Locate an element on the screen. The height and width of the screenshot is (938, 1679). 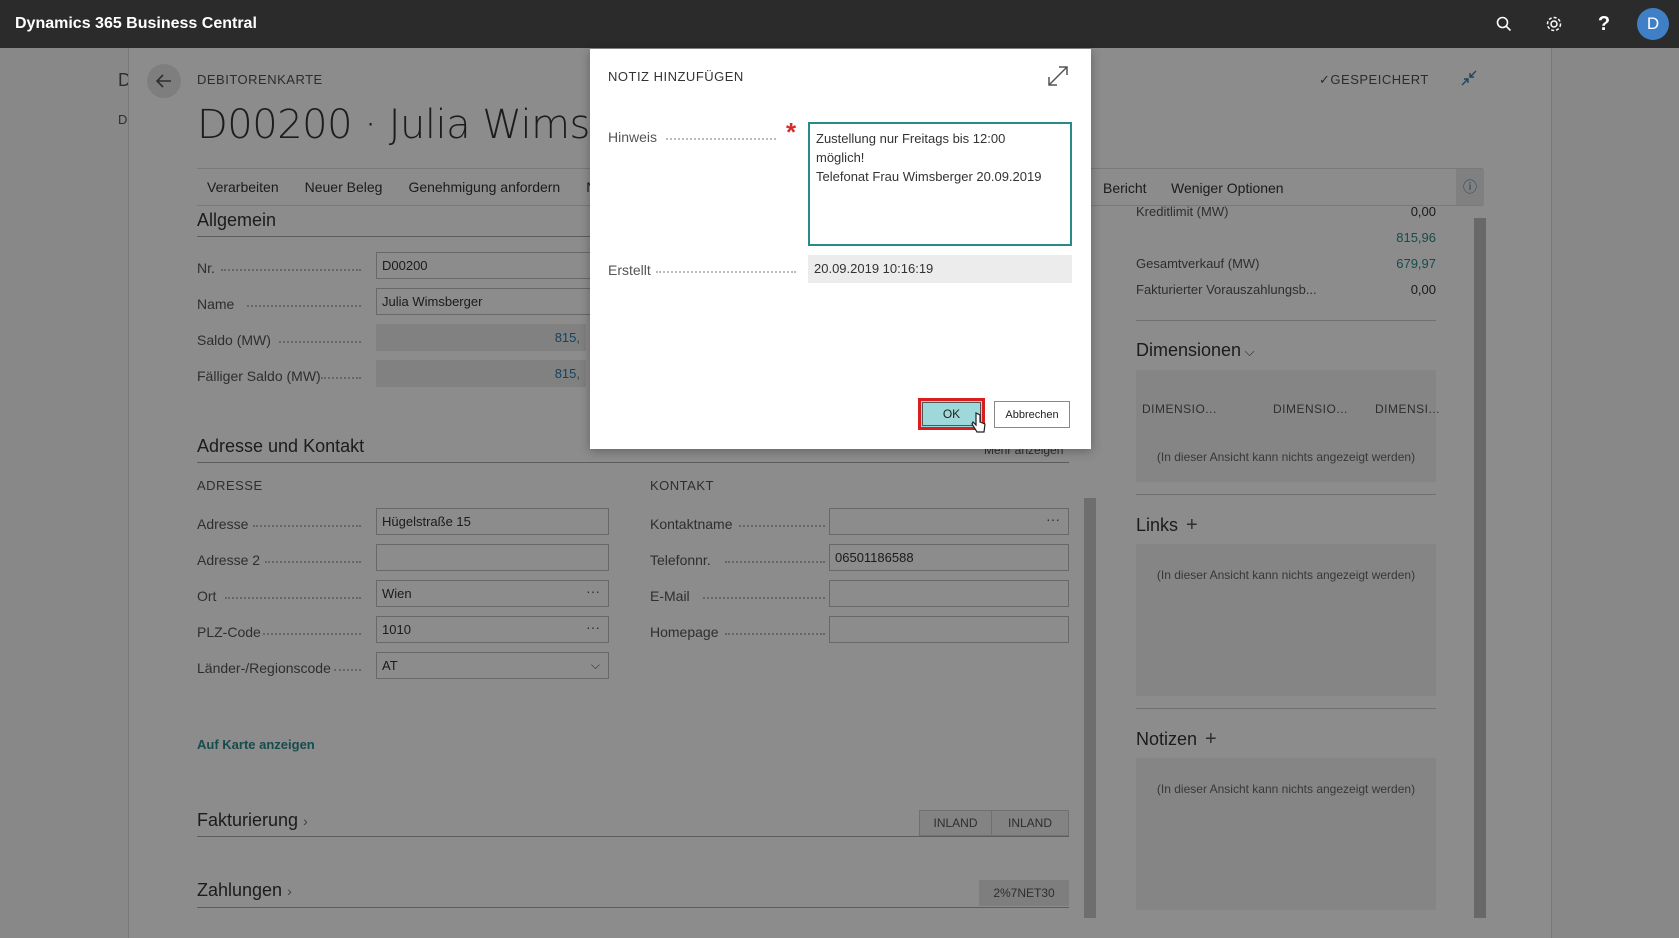
created-label: Erstellt is located at coordinates (629, 270).